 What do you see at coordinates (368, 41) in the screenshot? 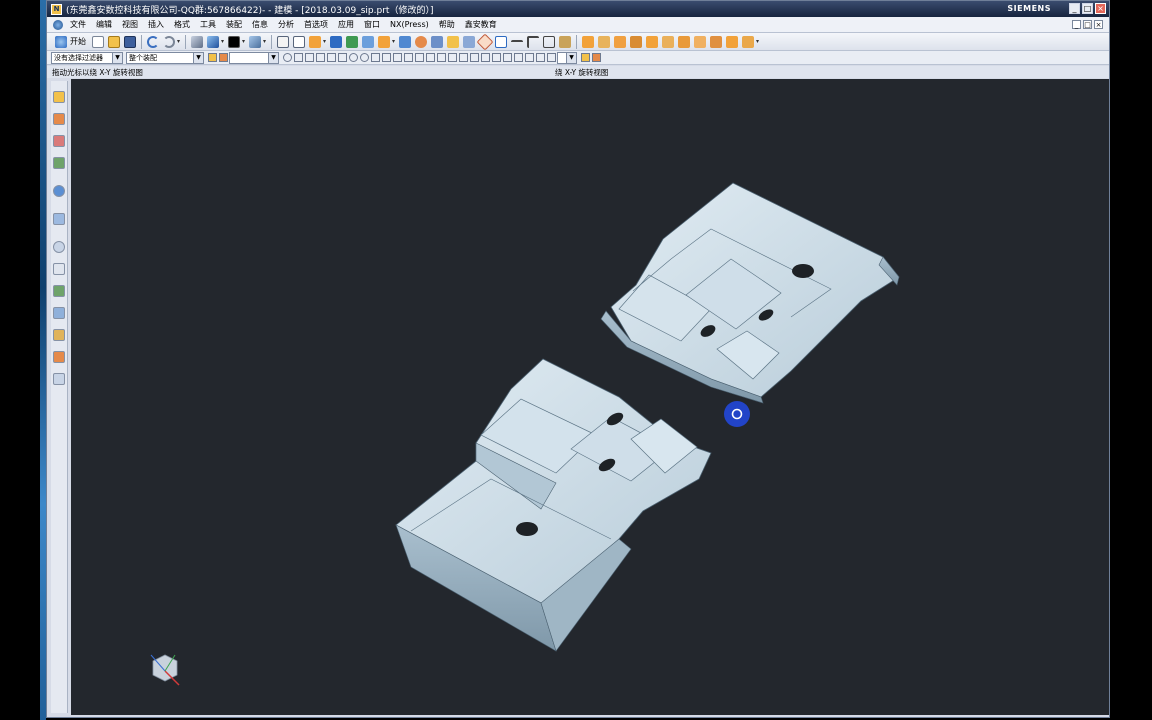
I see `datum-plane-icon` at bounding box center [368, 41].